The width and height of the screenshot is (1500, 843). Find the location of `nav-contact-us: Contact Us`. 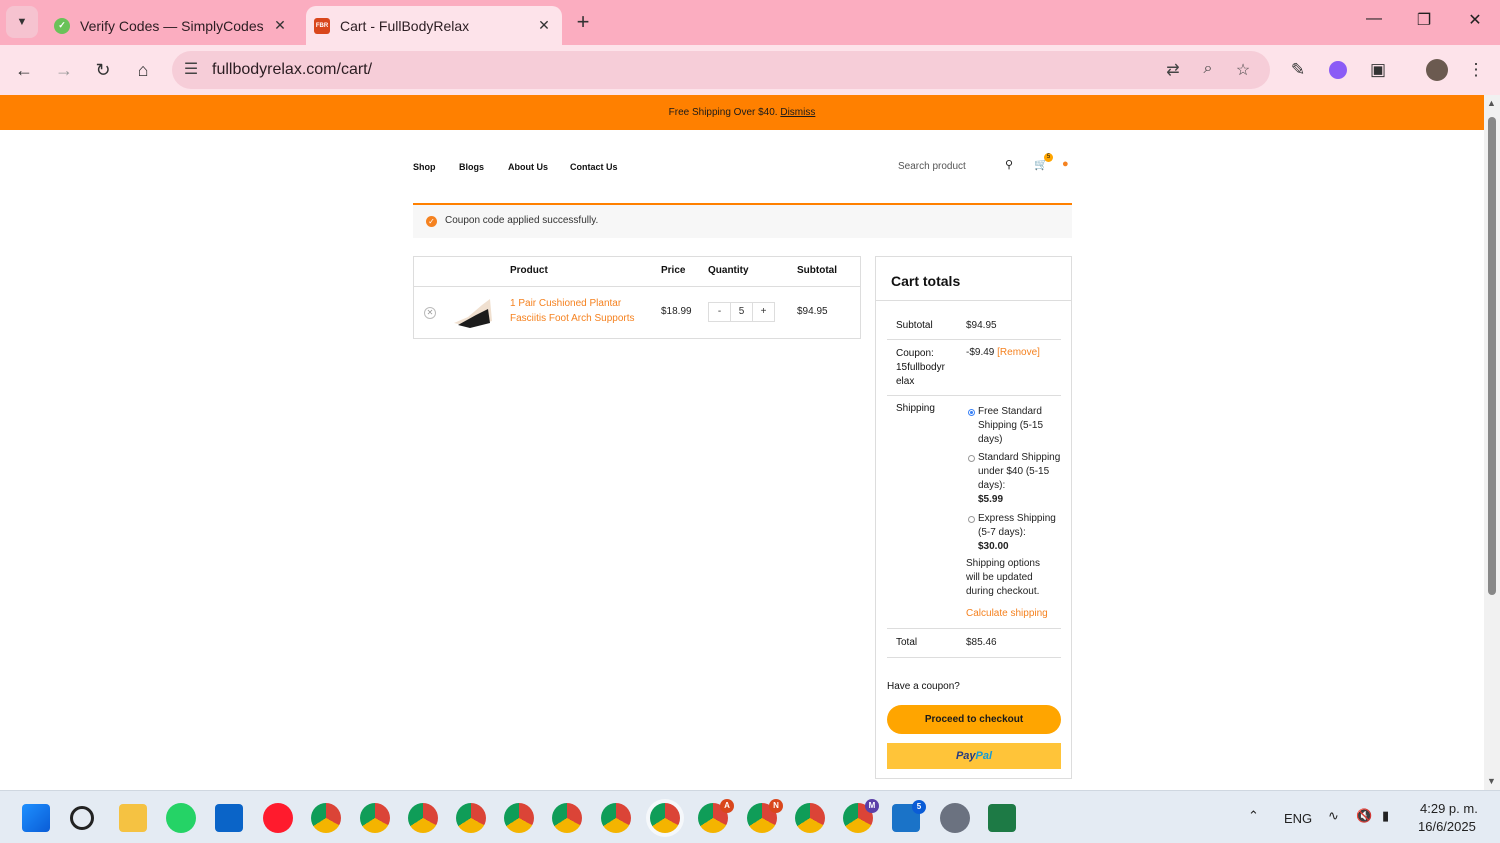

nav-contact-us: Contact Us is located at coordinates (594, 167).